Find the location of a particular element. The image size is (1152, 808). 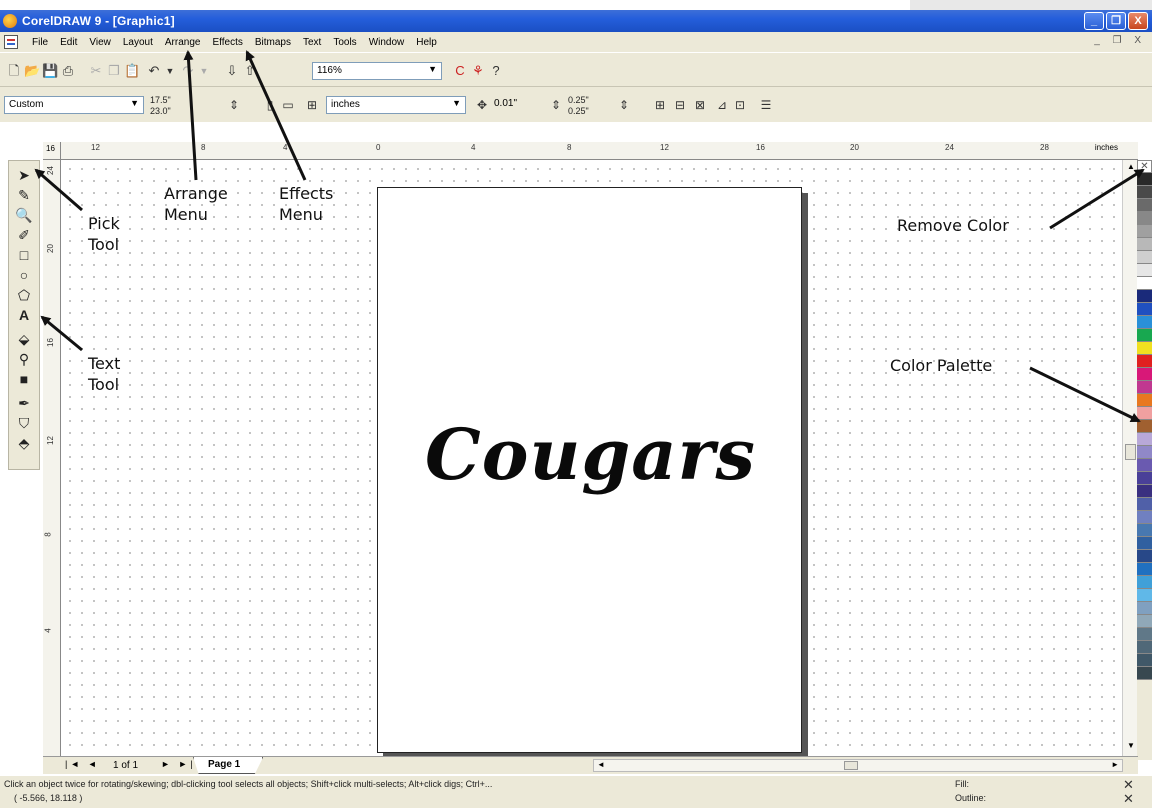

redo-dropdown-icon: ▼ is located at coordinates (204, 71).